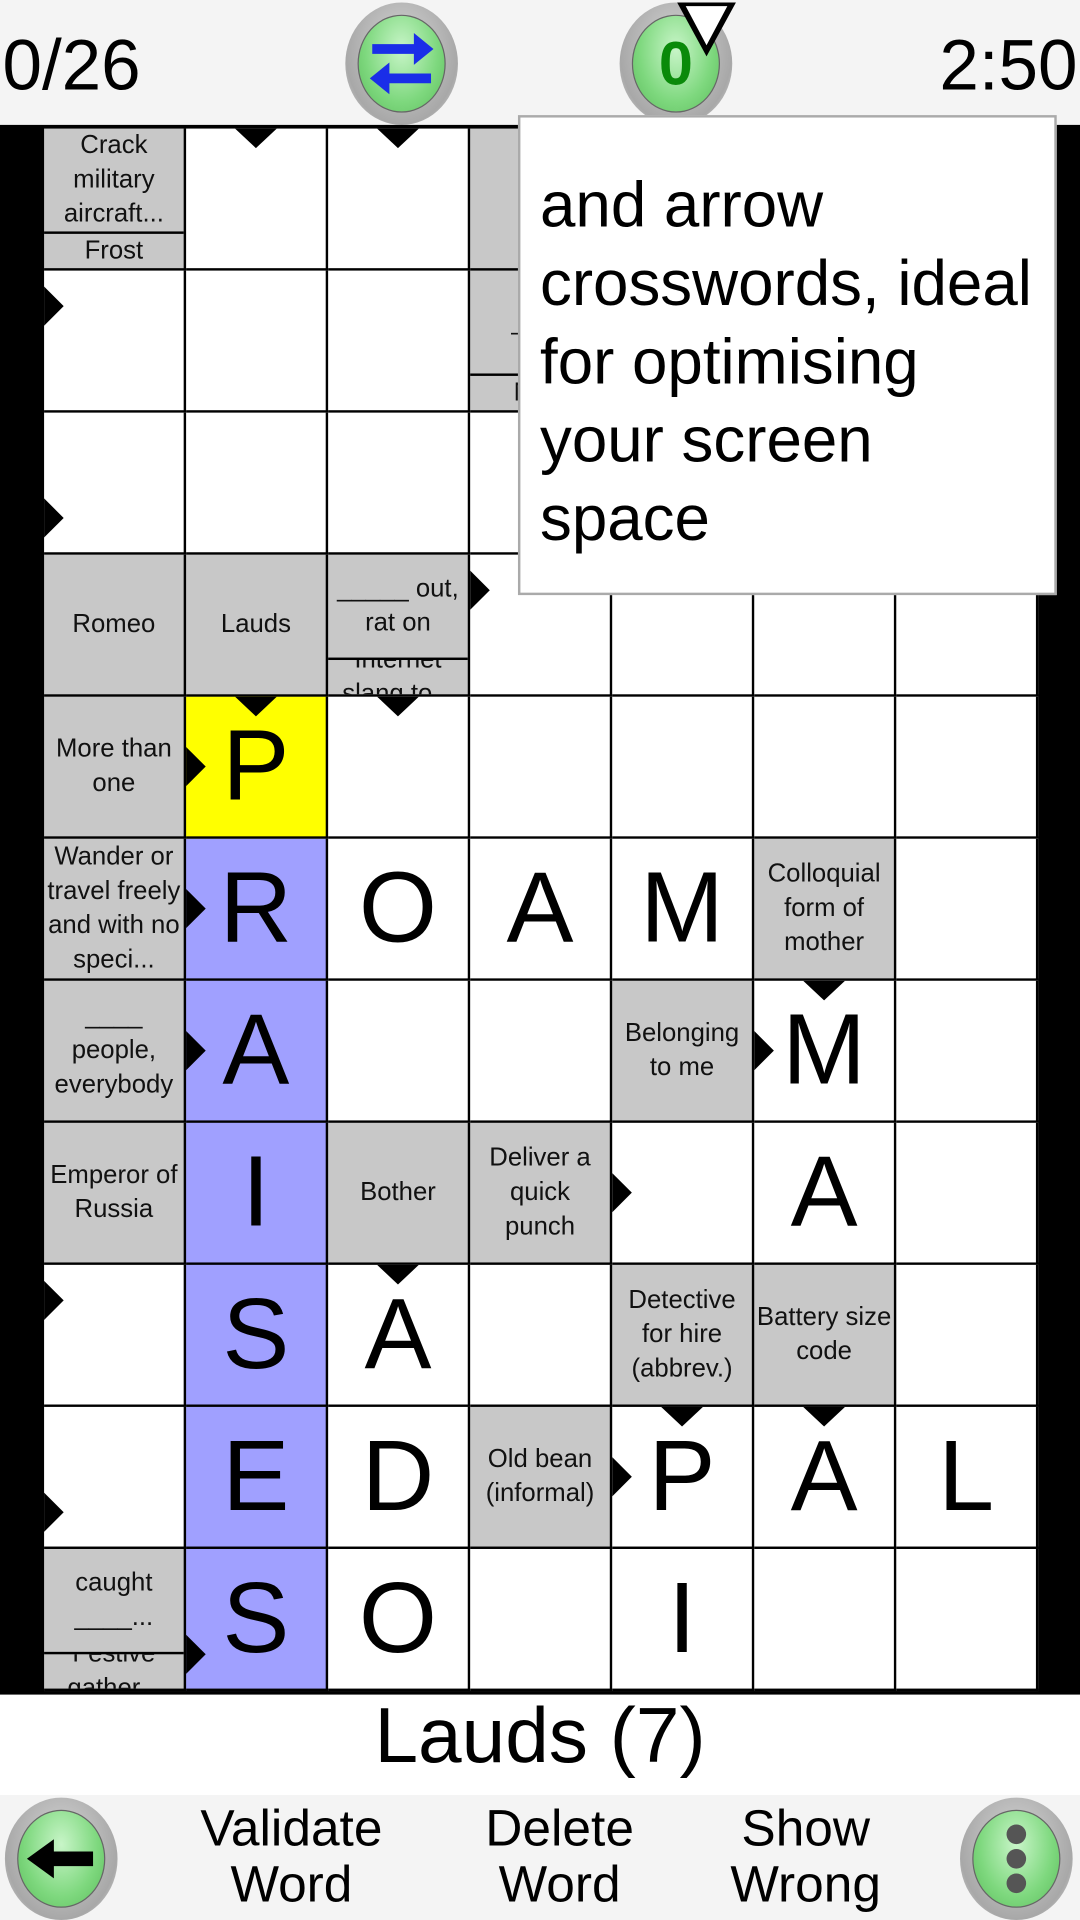  Describe the element at coordinates (967, 1477) in the screenshot. I see `letter-cell: L` at that location.